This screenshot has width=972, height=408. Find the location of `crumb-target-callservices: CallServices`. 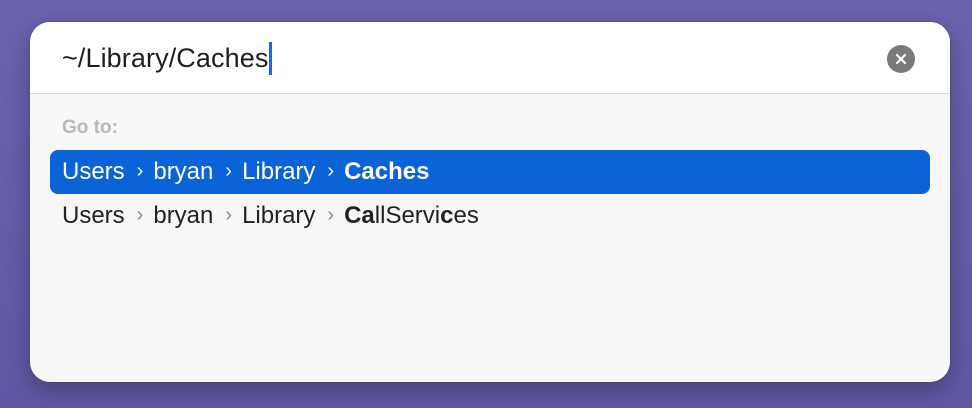

crumb-target-callservices: CallServices is located at coordinates (411, 216).